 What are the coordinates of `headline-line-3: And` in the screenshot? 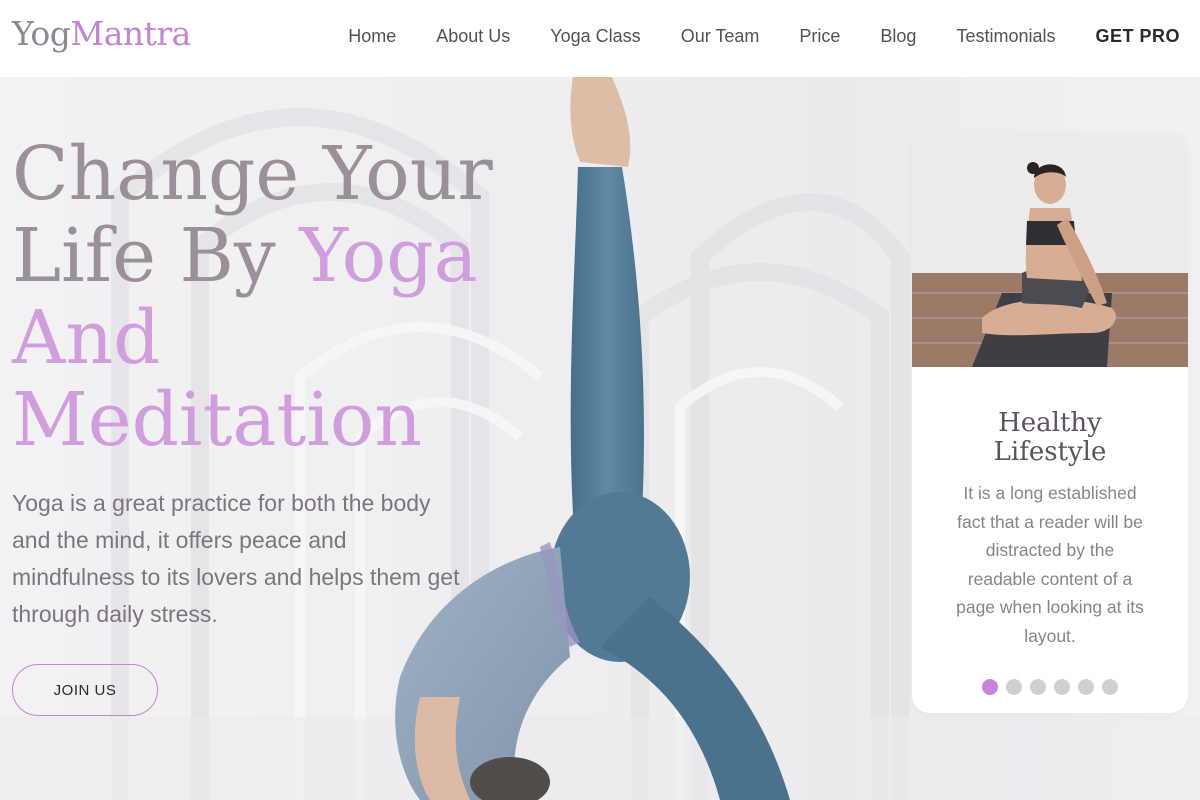 It's located at (86, 338).